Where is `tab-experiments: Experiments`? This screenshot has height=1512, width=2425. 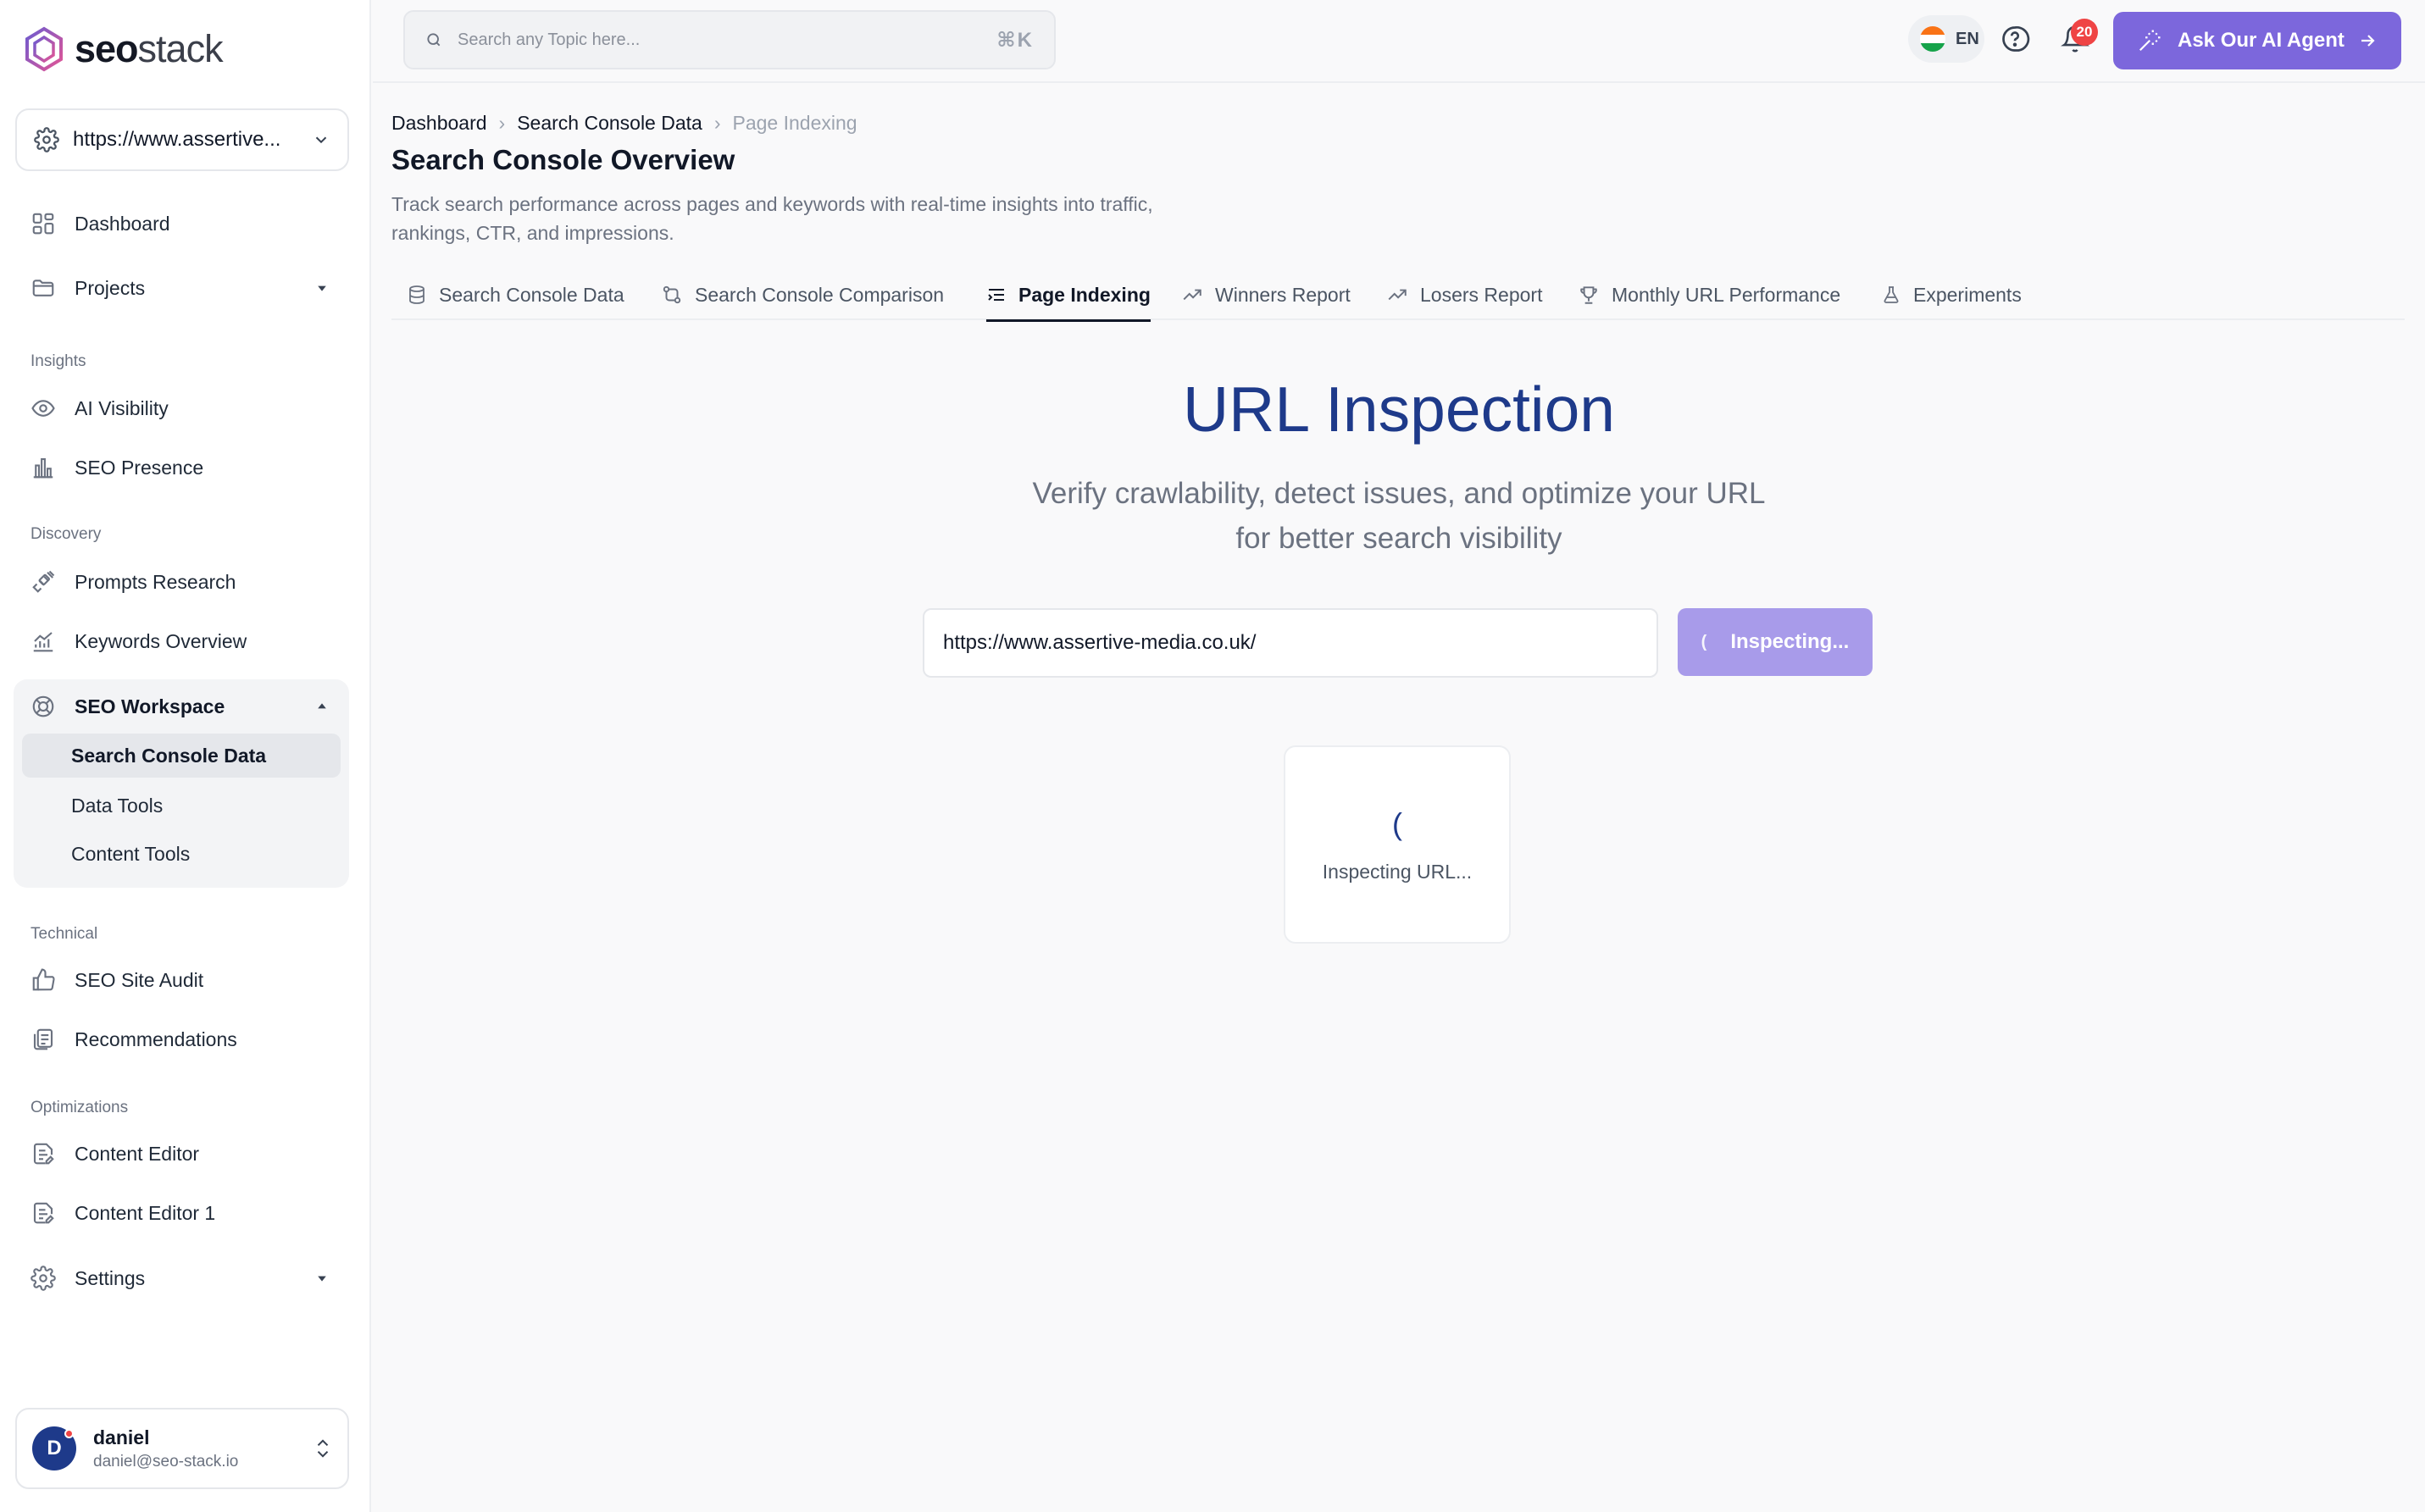 tab-experiments: Experiments is located at coordinates (1951, 294).